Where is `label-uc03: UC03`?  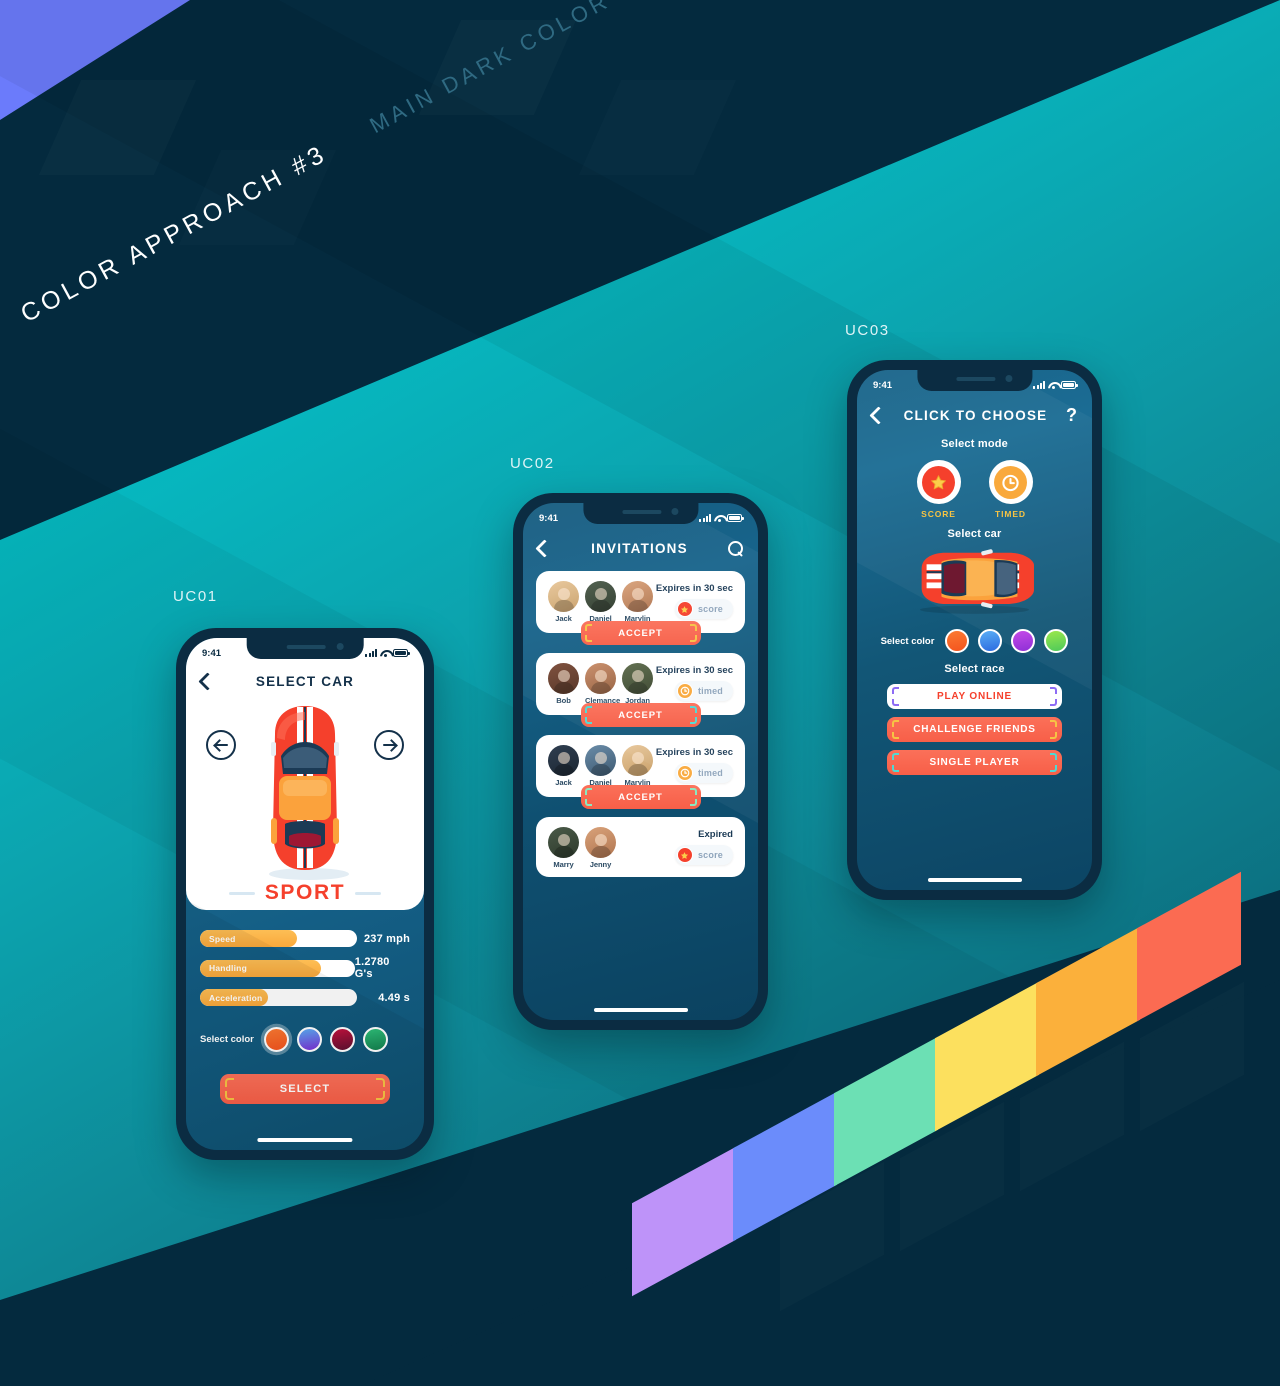 label-uc03: UC03 is located at coordinates (867, 330).